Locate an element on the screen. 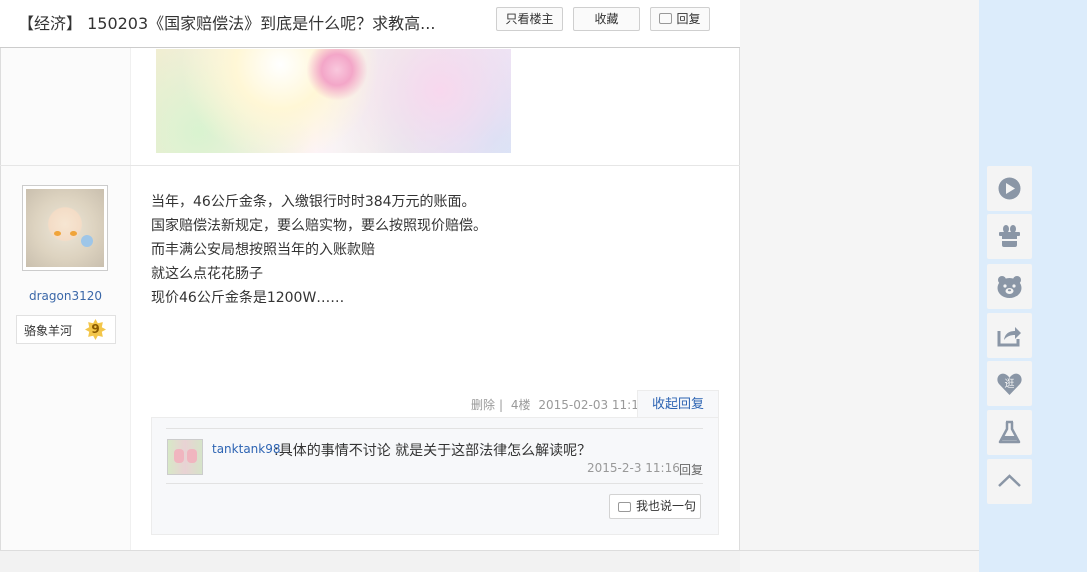 The width and height of the screenshot is (1087, 572). previous-post-image is located at coordinates (333, 101).